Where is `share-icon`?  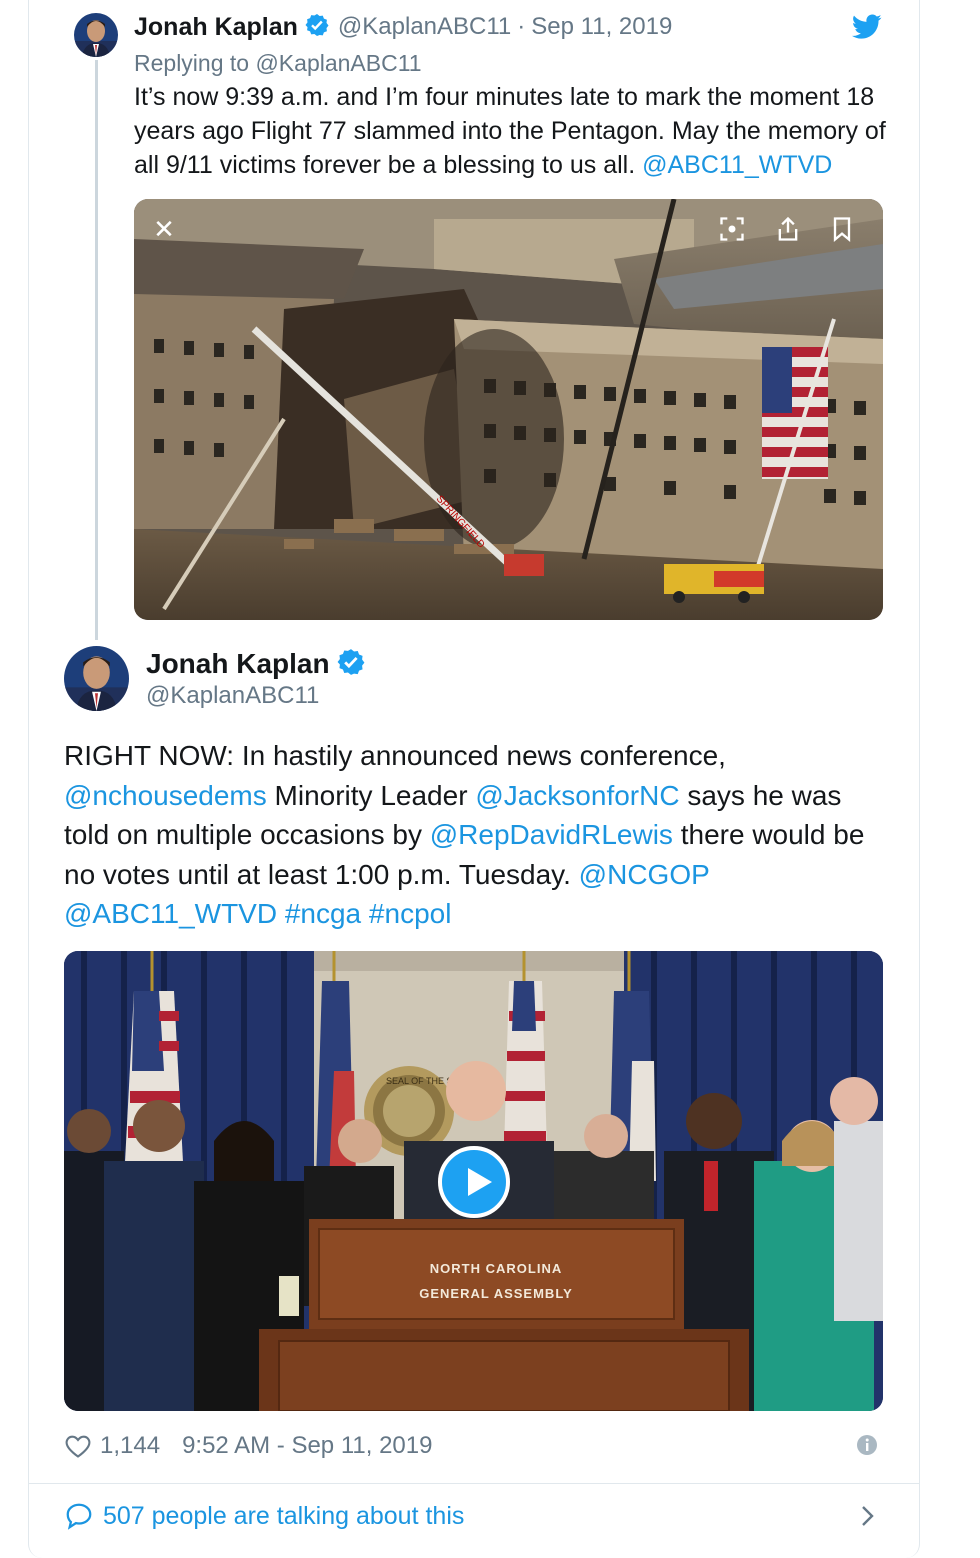 share-icon is located at coordinates (788, 229).